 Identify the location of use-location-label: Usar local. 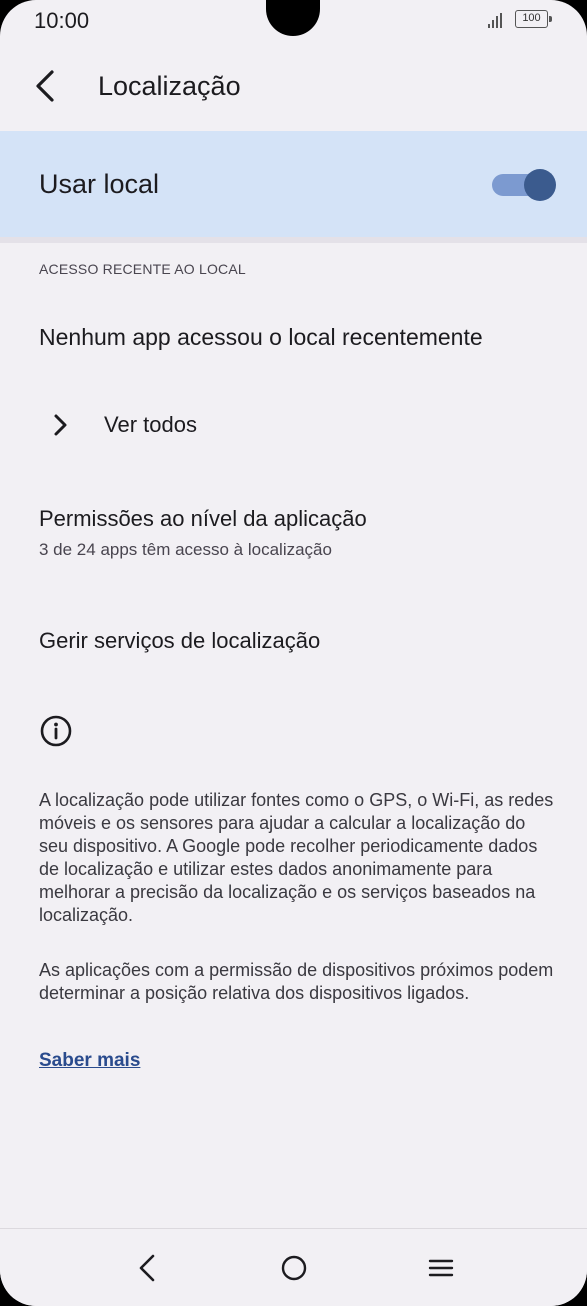
(99, 184).